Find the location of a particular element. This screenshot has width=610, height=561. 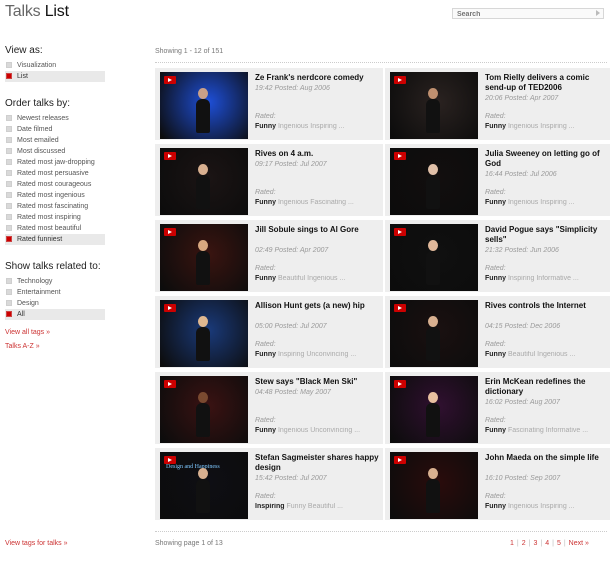

next-page-link: Next » is located at coordinates (579, 543).